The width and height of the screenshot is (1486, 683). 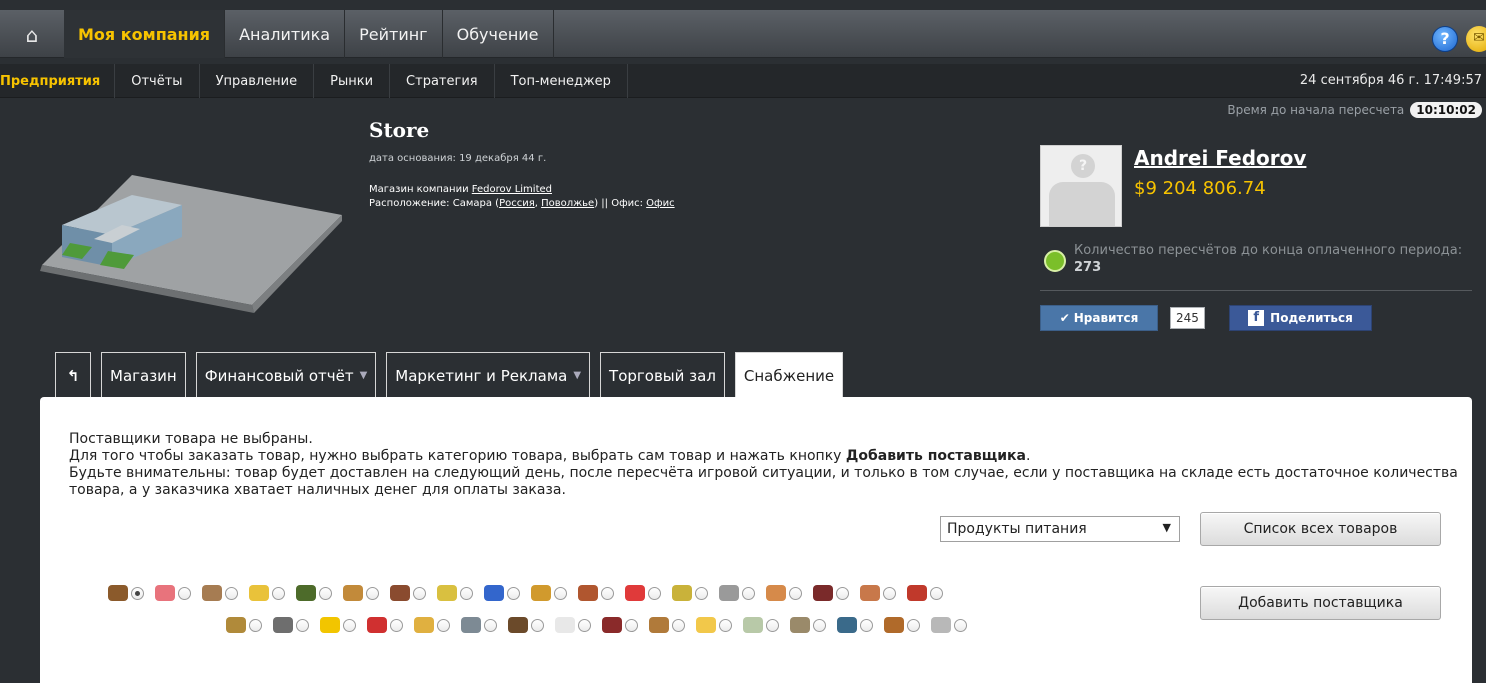 I want to click on category-select: Продукты питания ▼, so click(x=1060, y=529).